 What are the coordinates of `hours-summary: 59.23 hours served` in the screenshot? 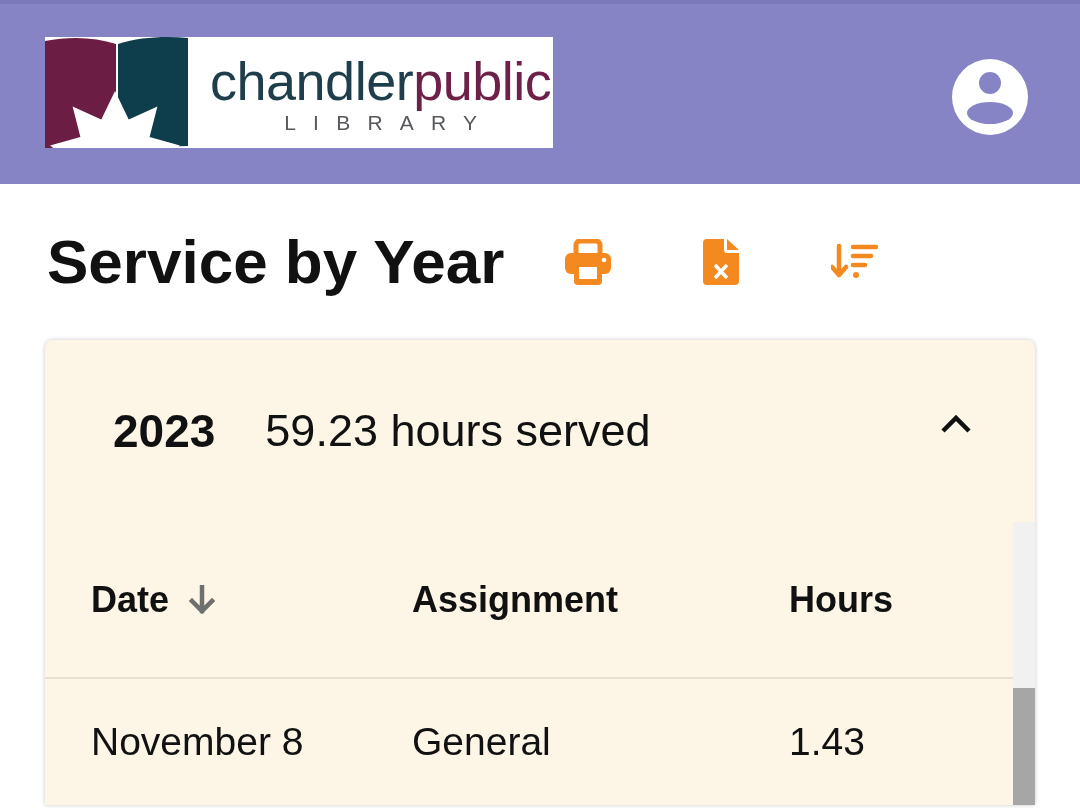 It's located at (458, 431).